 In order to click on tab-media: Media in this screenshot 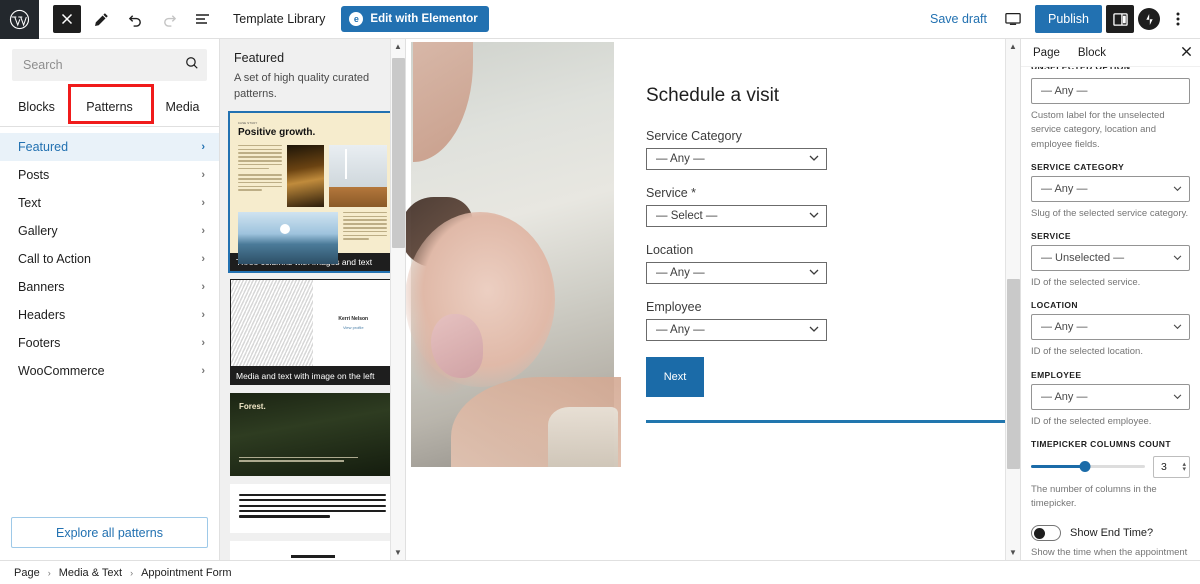, I will do `click(182, 107)`.